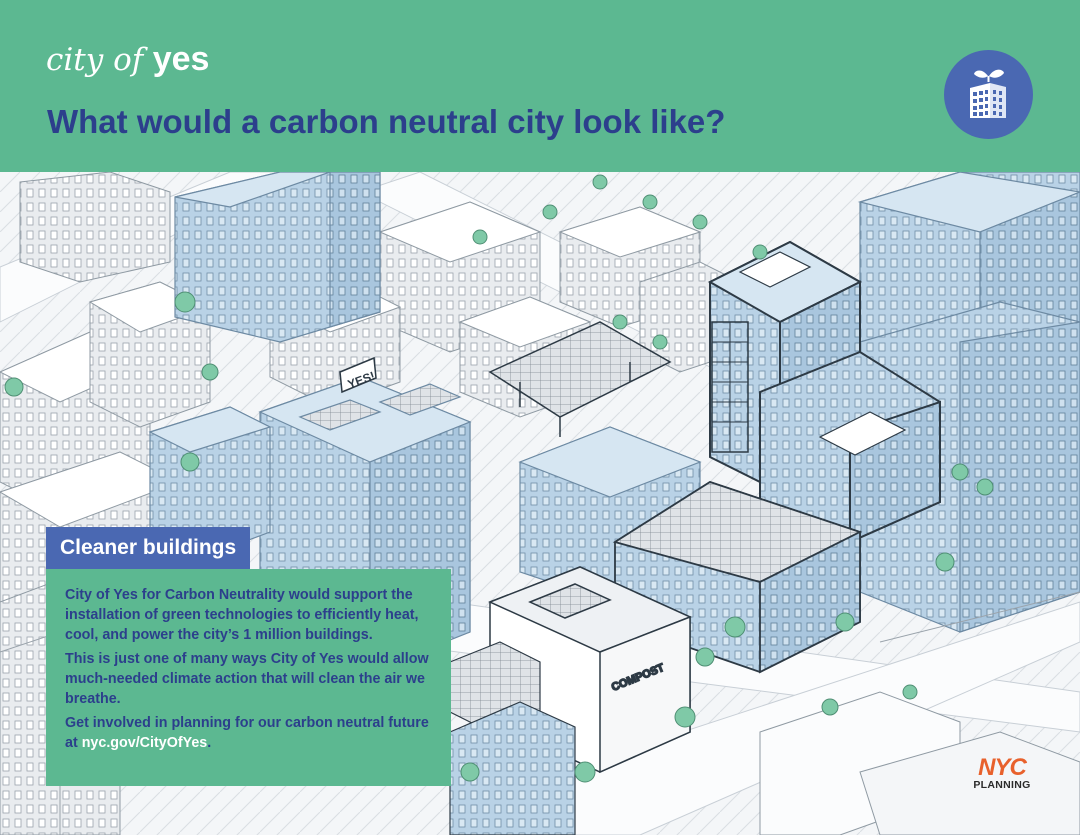 This screenshot has width=1080, height=835. Describe the element at coordinates (1002, 767) in the screenshot. I see `nyc-logo-text: NYC` at that location.